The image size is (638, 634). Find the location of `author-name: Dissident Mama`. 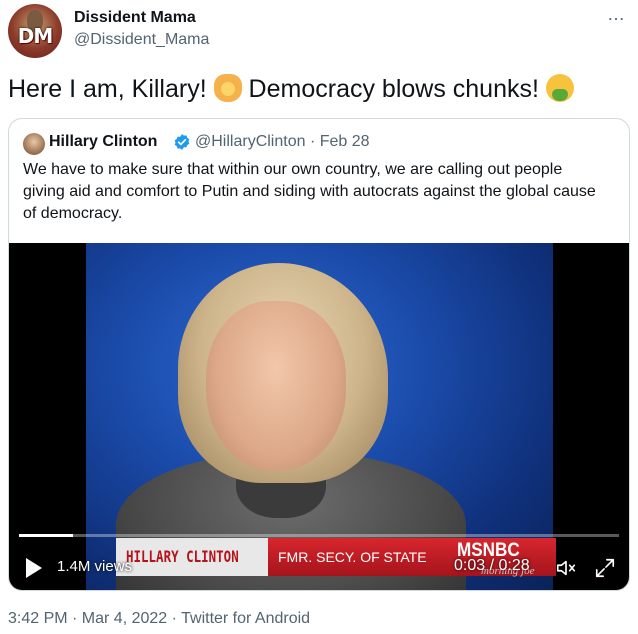

author-name: Dissident Mama is located at coordinates (135, 18).